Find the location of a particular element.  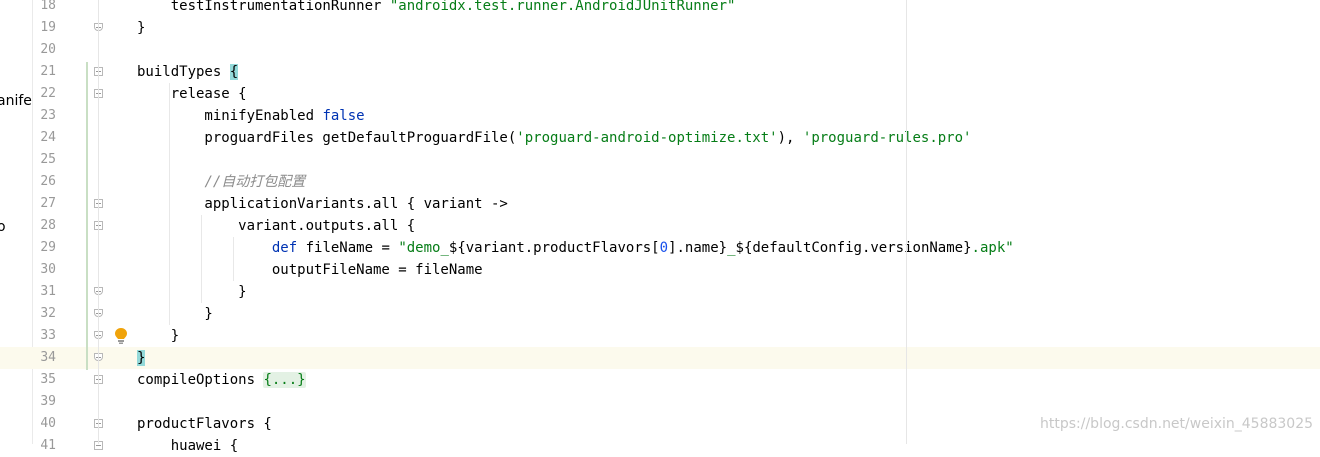

line-number: 19 is located at coordinates (44, 28).